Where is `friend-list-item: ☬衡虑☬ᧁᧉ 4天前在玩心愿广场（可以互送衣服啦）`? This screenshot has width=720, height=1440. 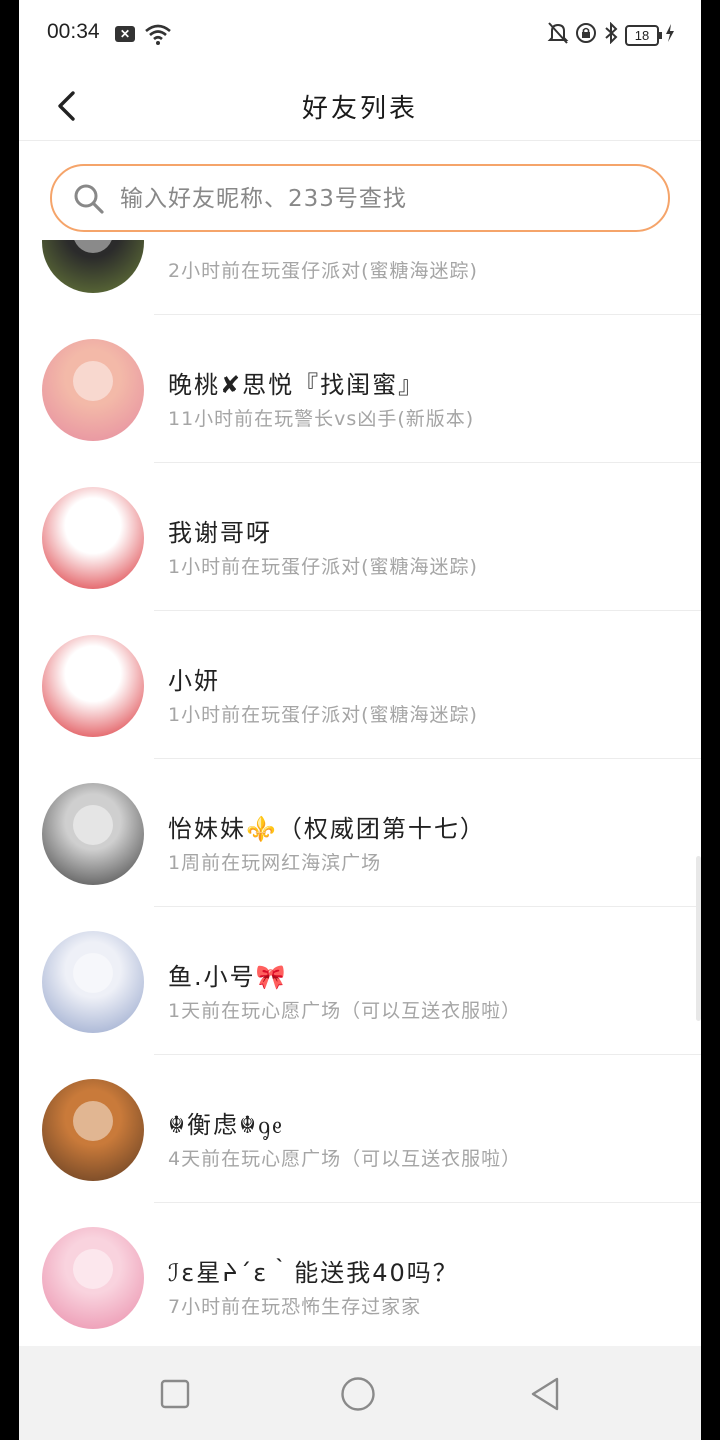 friend-list-item: ☬衡虑☬ᧁᧉ 4天前在玩心愿广场（可以互送衣服啦） is located at coordinates (360, 1129).